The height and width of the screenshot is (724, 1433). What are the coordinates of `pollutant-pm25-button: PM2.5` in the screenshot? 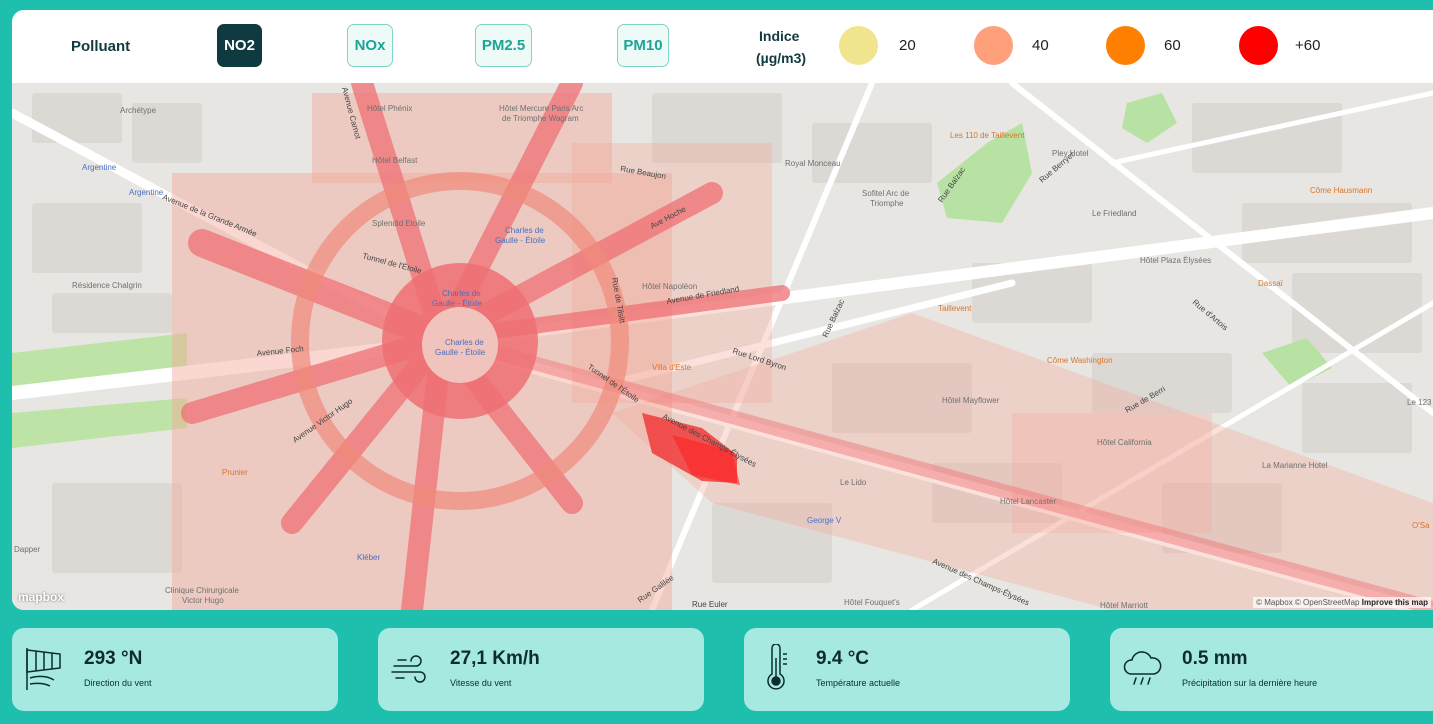 It's located at (503, 45).